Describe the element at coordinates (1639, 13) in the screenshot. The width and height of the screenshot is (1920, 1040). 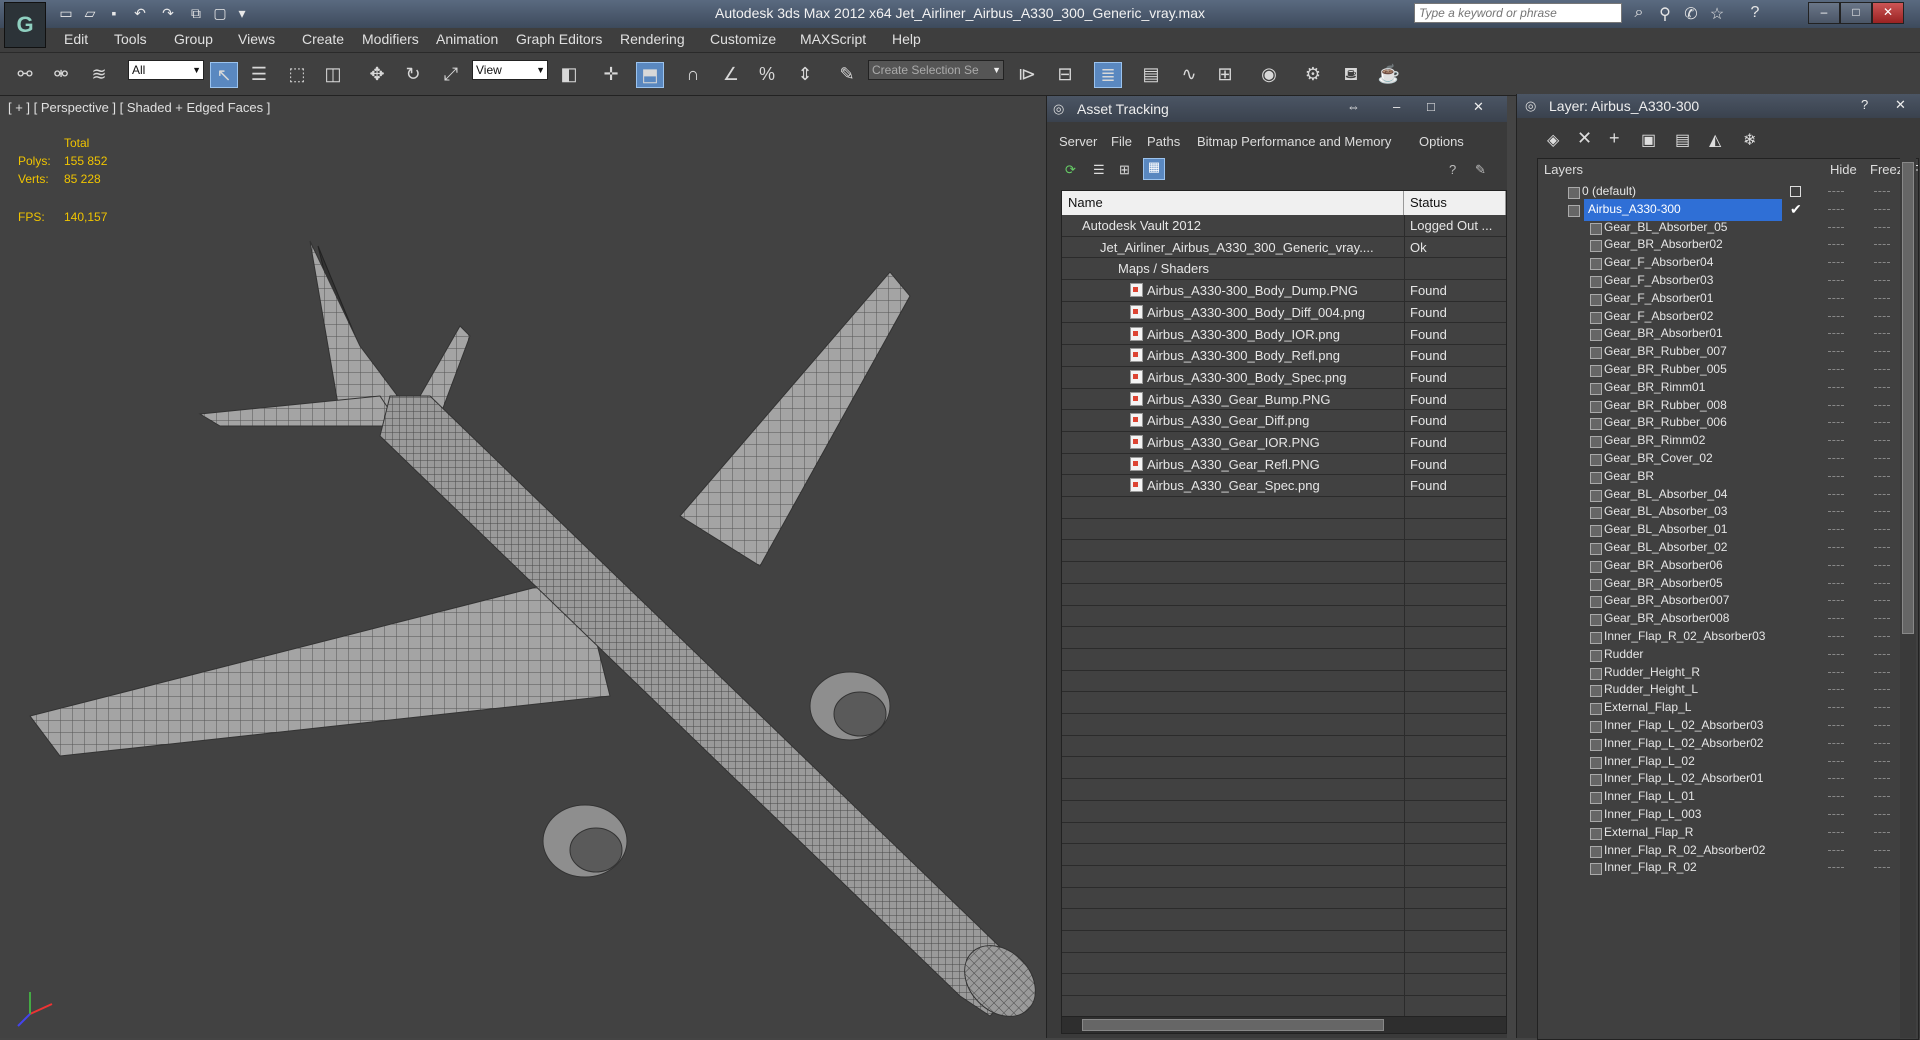
I see `binoculars-icon: ⌕` at that location.